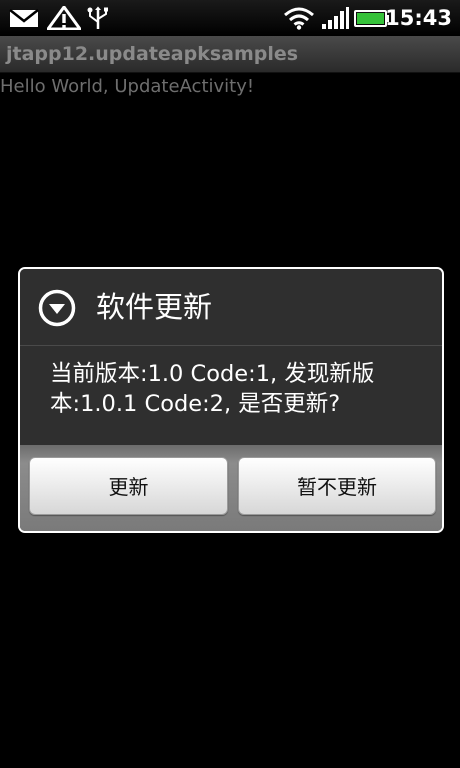 Image resolution: width=460 pixels, height=768 pixels. Describe the element at coordinates (299, 18) in the screenshot. I see `wifi-icon` at that location.